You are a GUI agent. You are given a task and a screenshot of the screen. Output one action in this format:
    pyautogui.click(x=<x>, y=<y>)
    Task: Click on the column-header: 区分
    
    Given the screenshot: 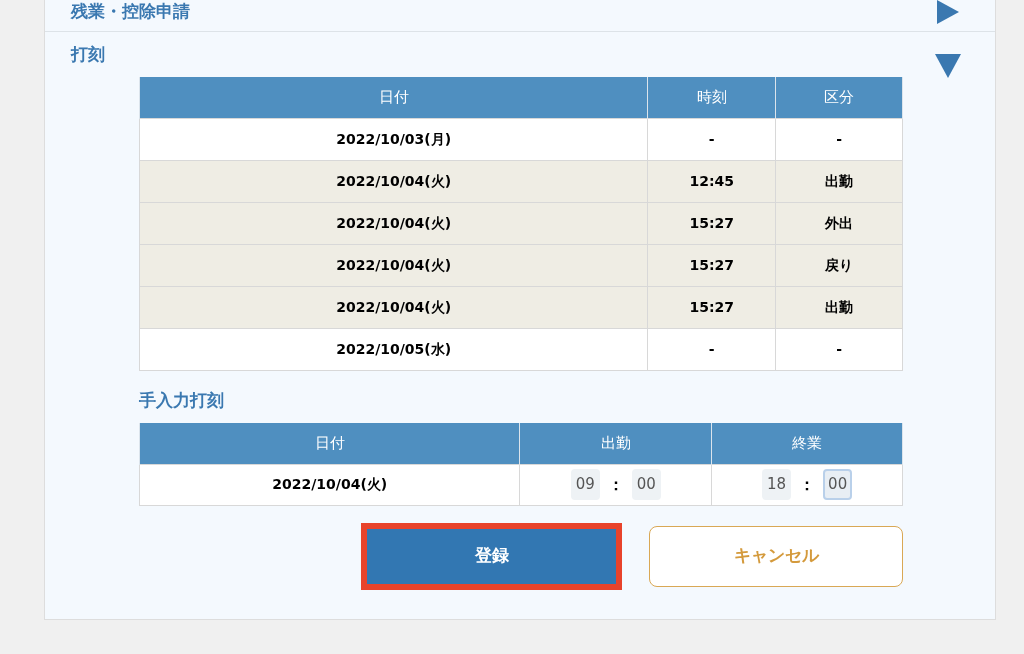 What is the action you would take?
    pyautogui.click(x=839, y=97)
    